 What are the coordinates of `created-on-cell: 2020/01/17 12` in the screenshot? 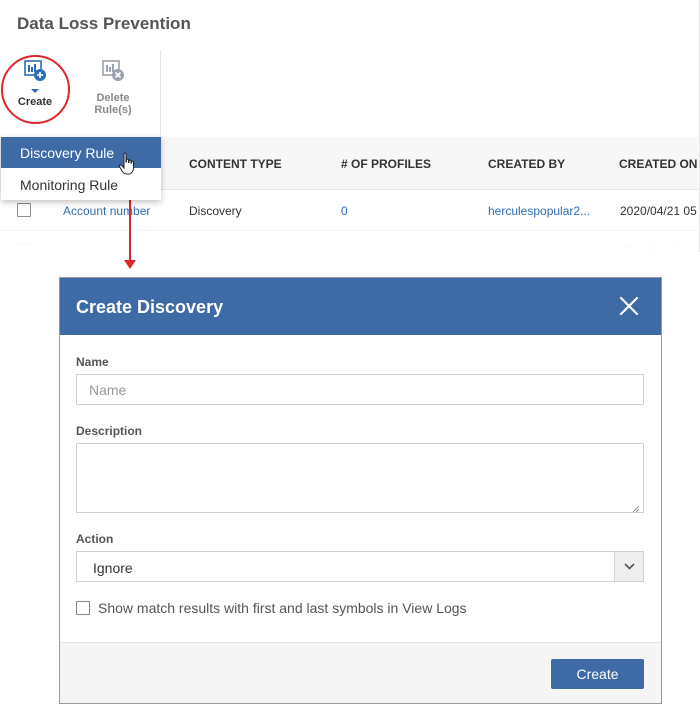 It's located at (658, 248).